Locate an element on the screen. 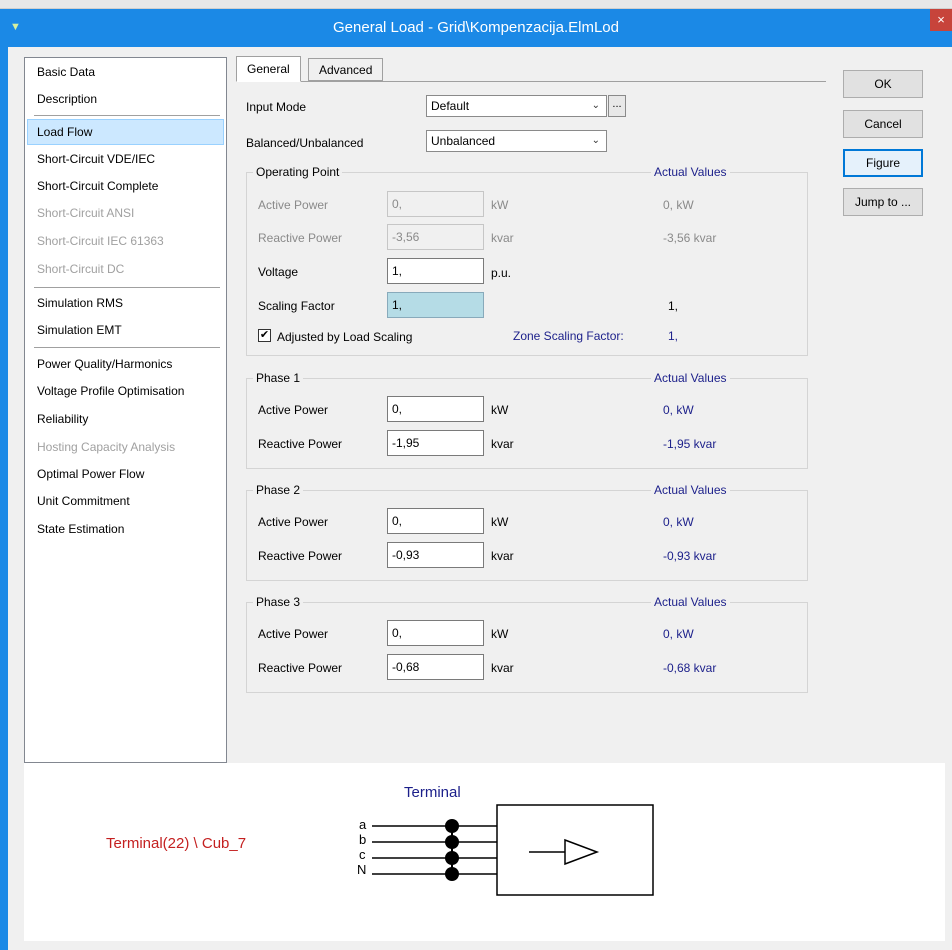 This screenshot has width=952, height=950. node-c is located at coordinates (452, 858).